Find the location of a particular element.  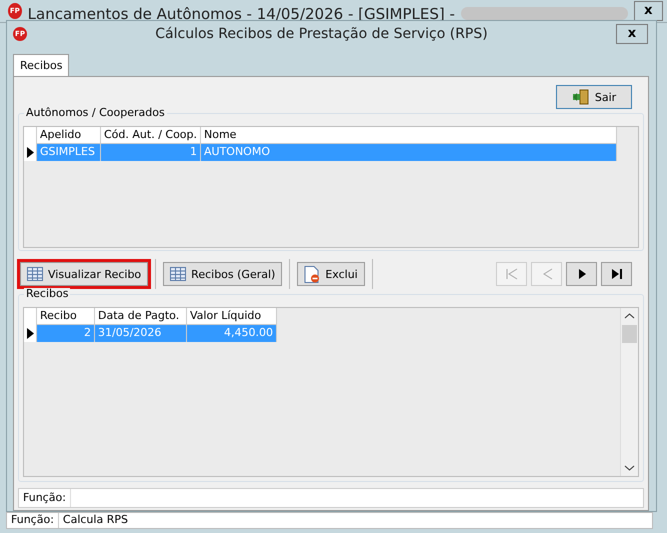

tab: Recibos is located at coordinates (41, 65).